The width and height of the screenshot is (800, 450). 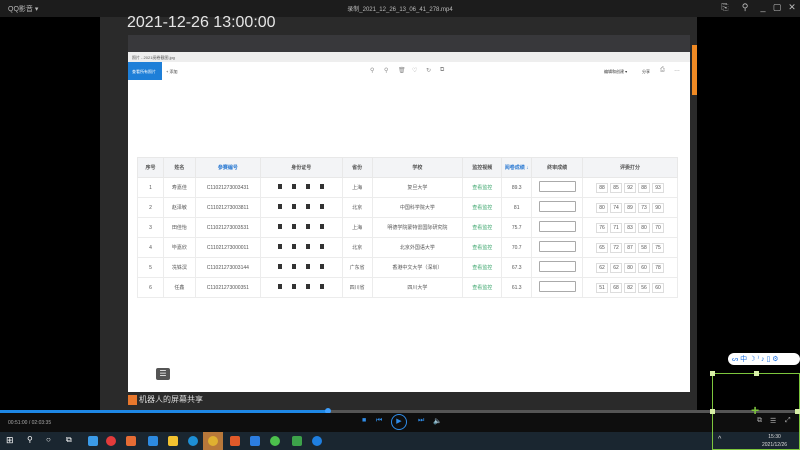 I want to click on pin-icon: ⎘, so click(x=725, y=7).